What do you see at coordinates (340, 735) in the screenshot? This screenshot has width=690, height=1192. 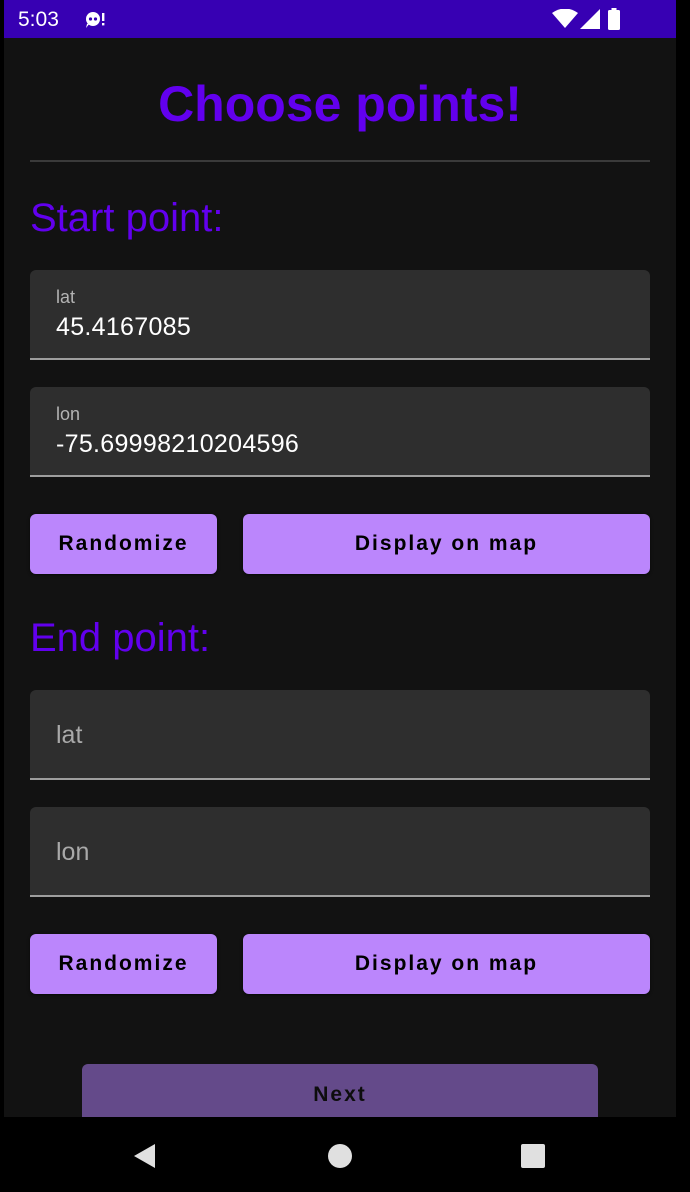 I see `end-lat-field: lat` at bounding box center [340, 735].